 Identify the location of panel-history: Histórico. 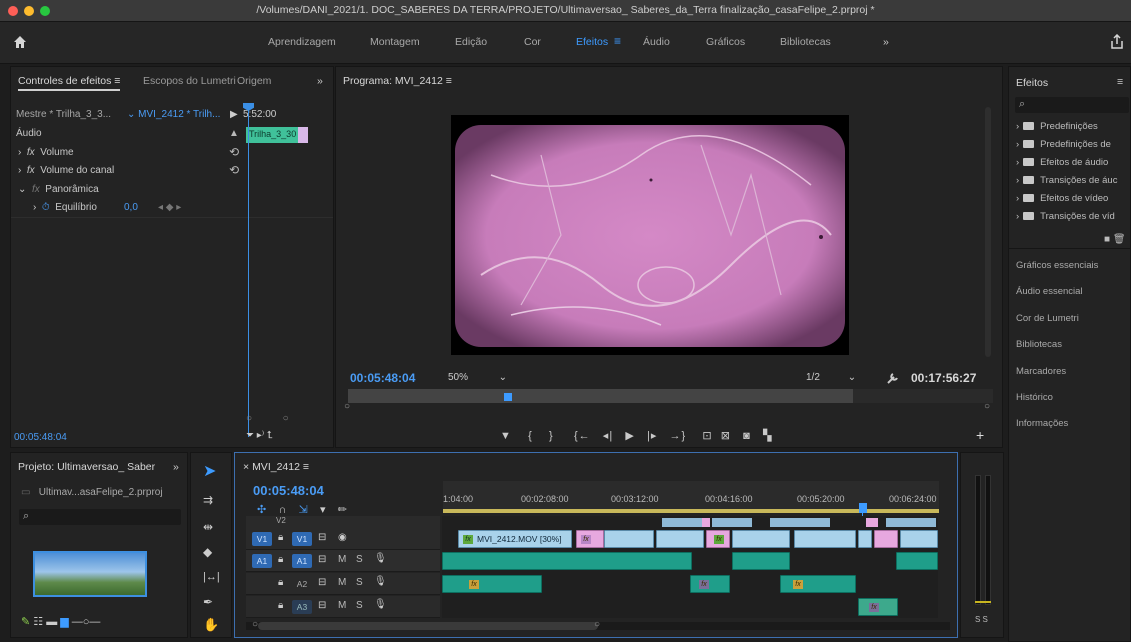
(1034, 397).